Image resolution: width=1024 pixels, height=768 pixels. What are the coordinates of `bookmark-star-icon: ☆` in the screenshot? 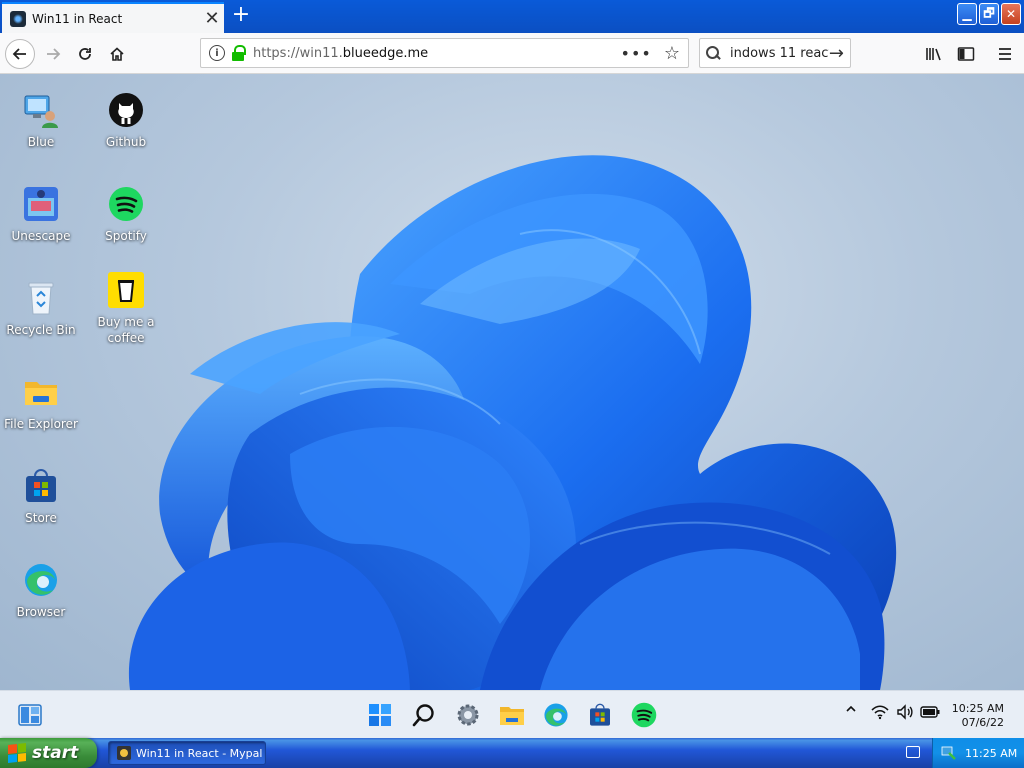 It's located at (672, 53).